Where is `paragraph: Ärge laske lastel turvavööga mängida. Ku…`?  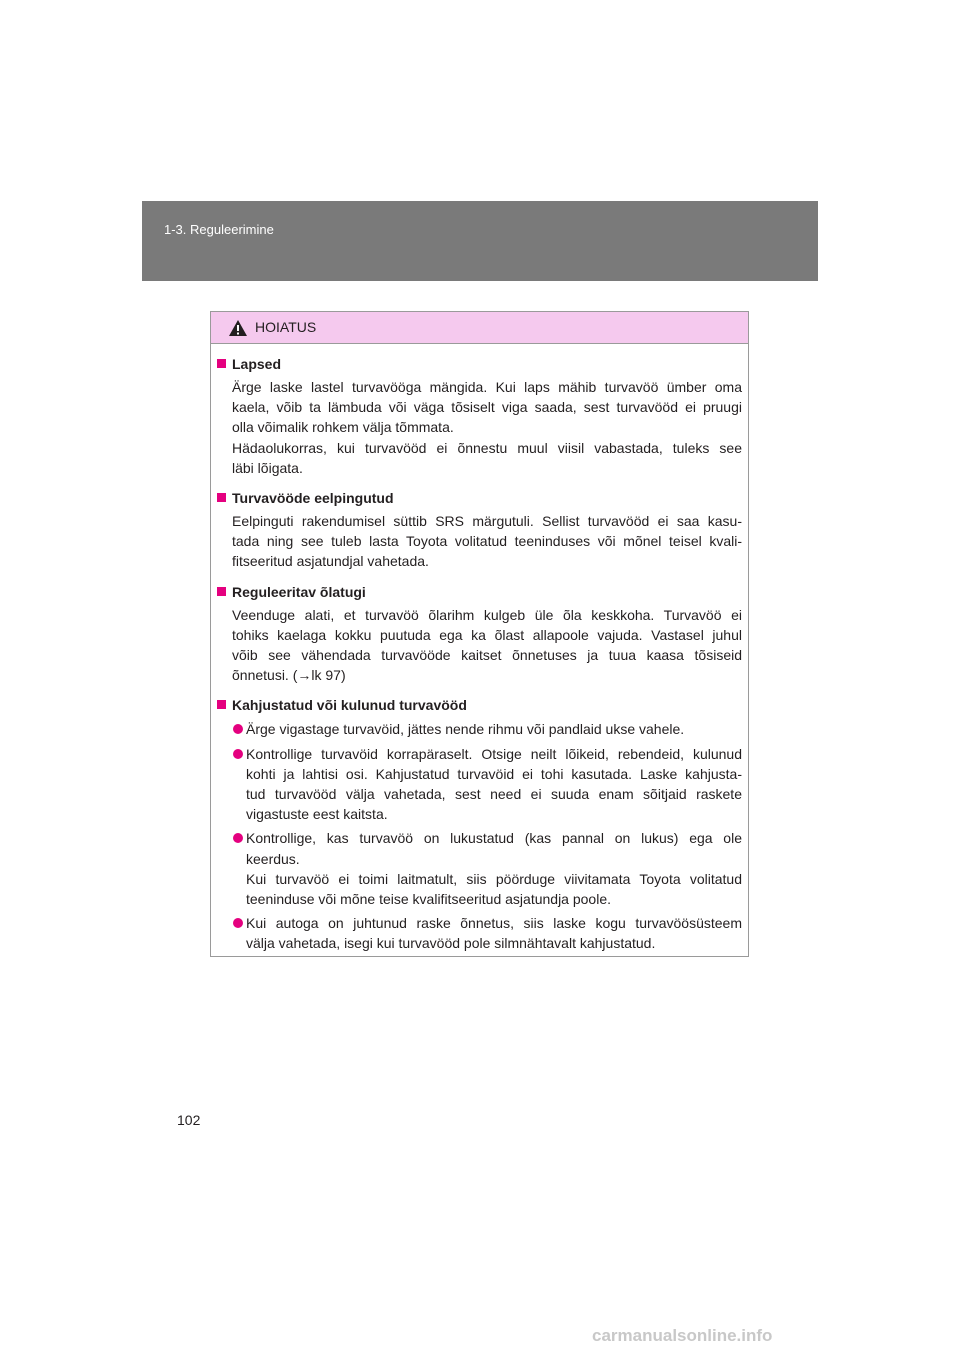
paragraph: Ärge laske lastel turvavööga mängida. Ku… is located at coordinates (479, 427).